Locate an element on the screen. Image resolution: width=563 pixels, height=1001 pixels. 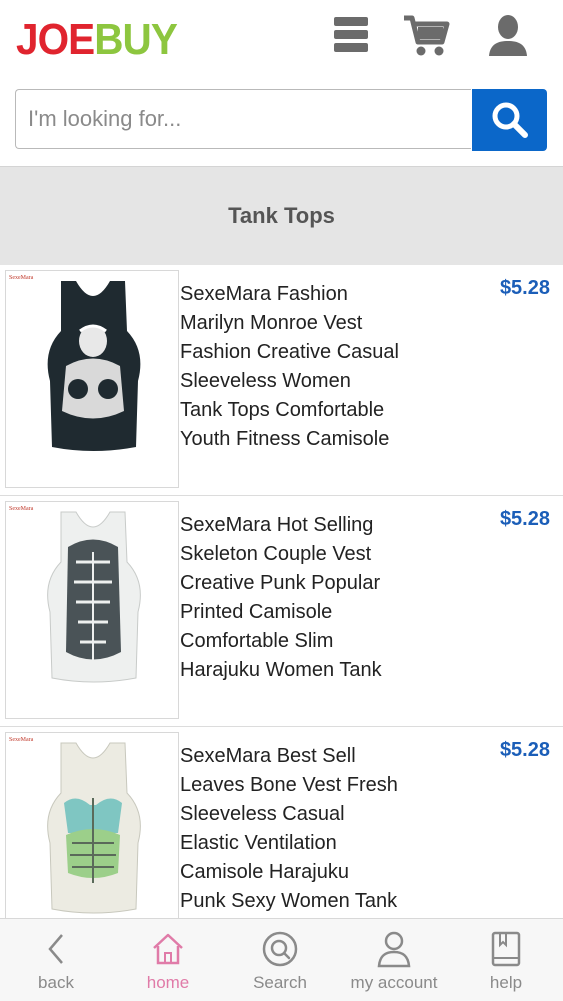
joebuy-logo: JOEBUY is located at coordinates (97, 40).